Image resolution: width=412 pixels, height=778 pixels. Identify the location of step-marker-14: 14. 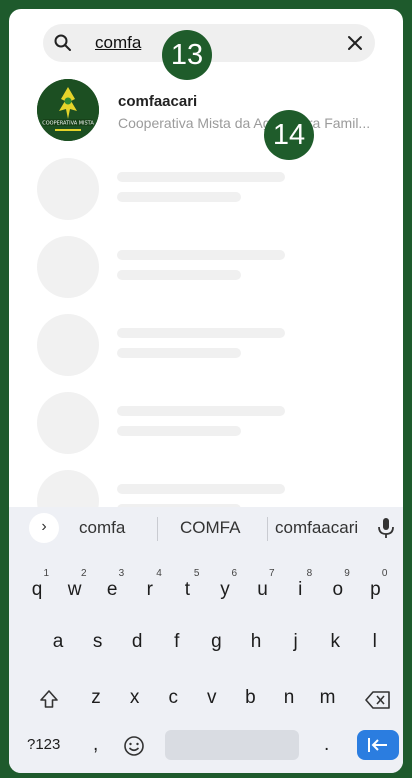
(289, 135).